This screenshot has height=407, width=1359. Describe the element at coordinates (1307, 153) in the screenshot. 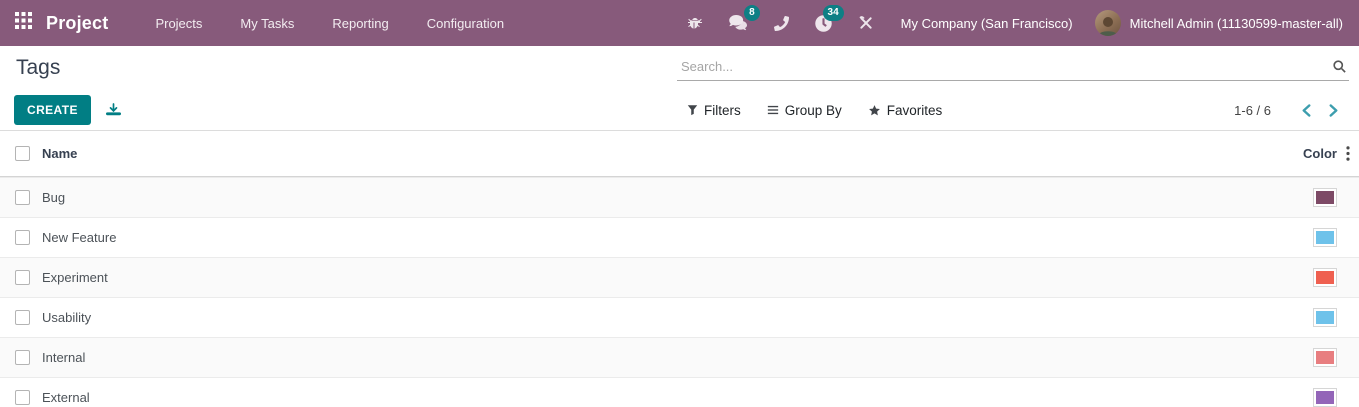

I see `column-header-color: Color` at that location.